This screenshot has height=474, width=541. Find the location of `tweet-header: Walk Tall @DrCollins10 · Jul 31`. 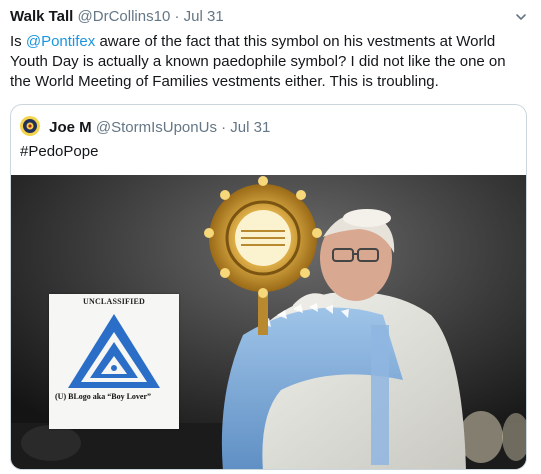

tweet-header: Walk Tall @DrCollins10 · Jul 31 is located at coordinates (117, 17).